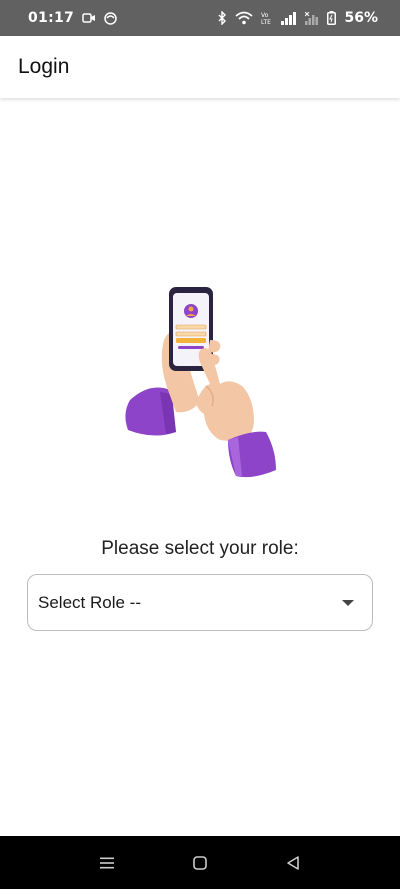 The width and height of the screenshot is (400, 889). I want to click on svg-text: Vo, so click(265, 15).